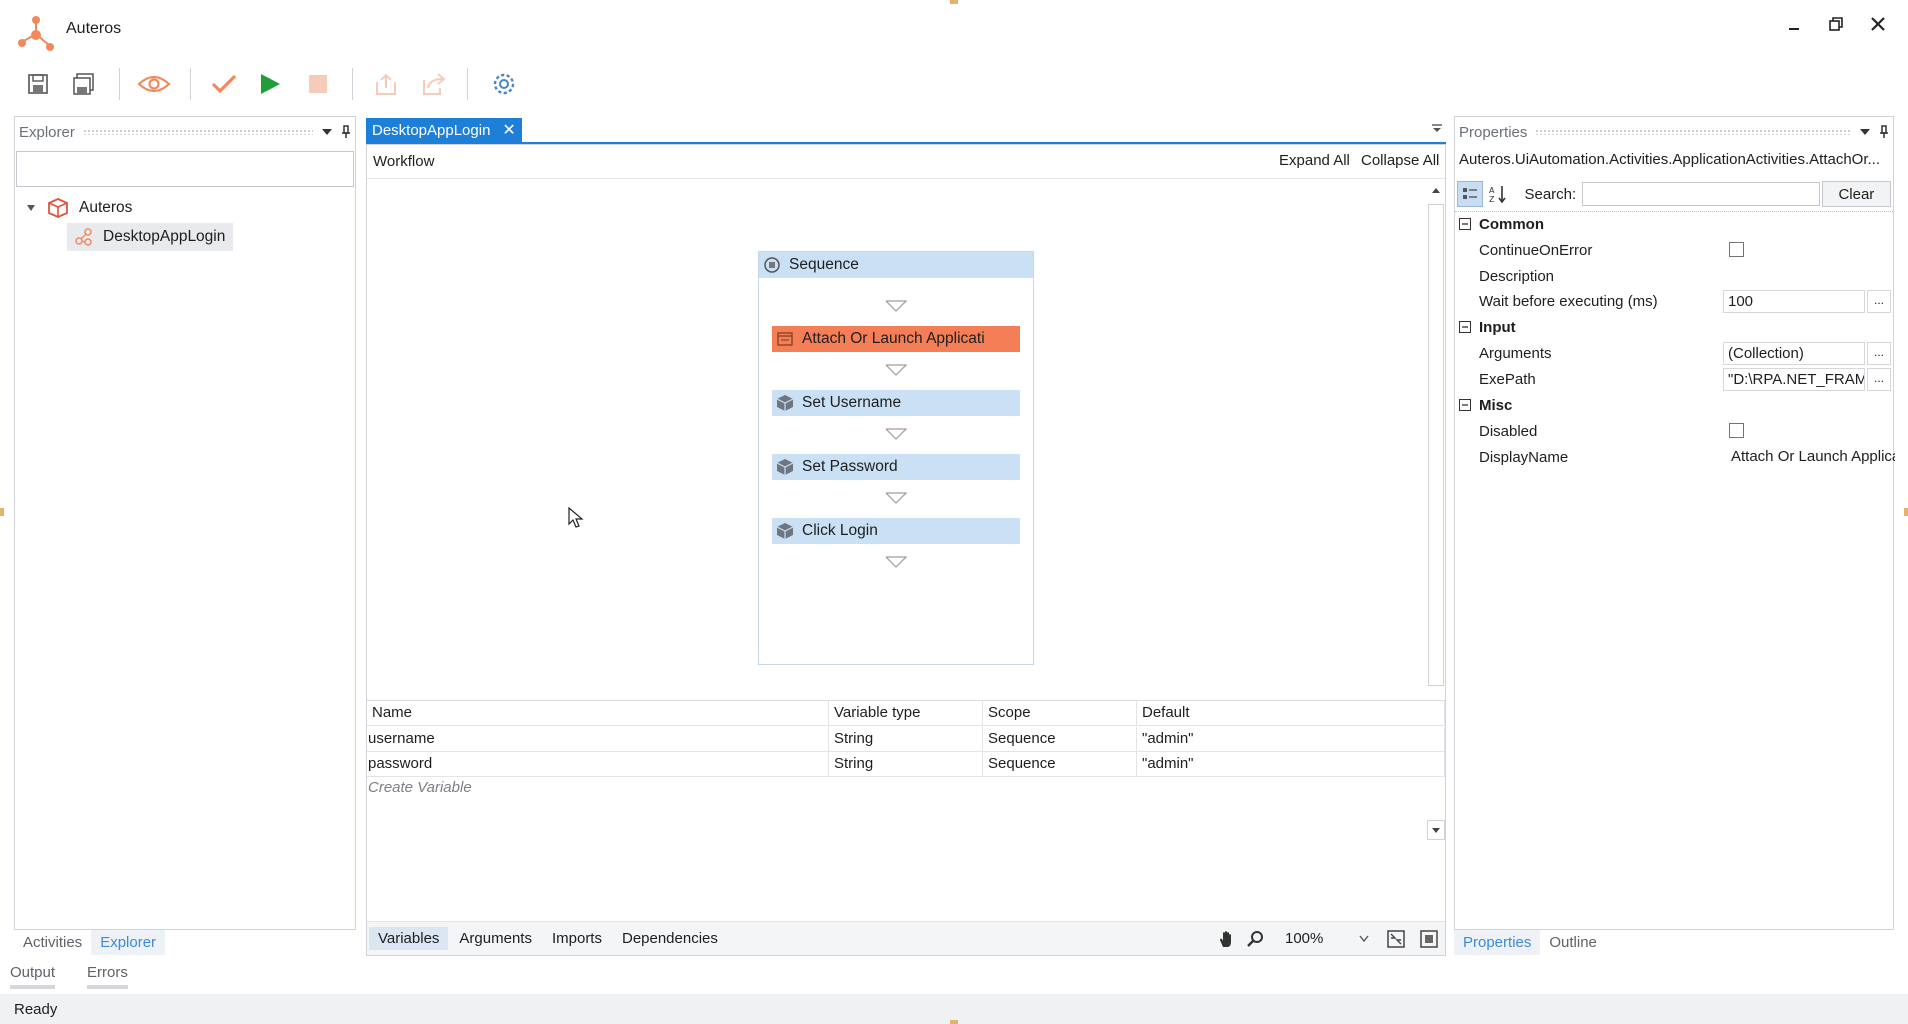 Image resolution: width=1908 pixels, height=1024 pixels. I want to click on display-name-field: Attach Or Launch Applica, so click(1811, 457).